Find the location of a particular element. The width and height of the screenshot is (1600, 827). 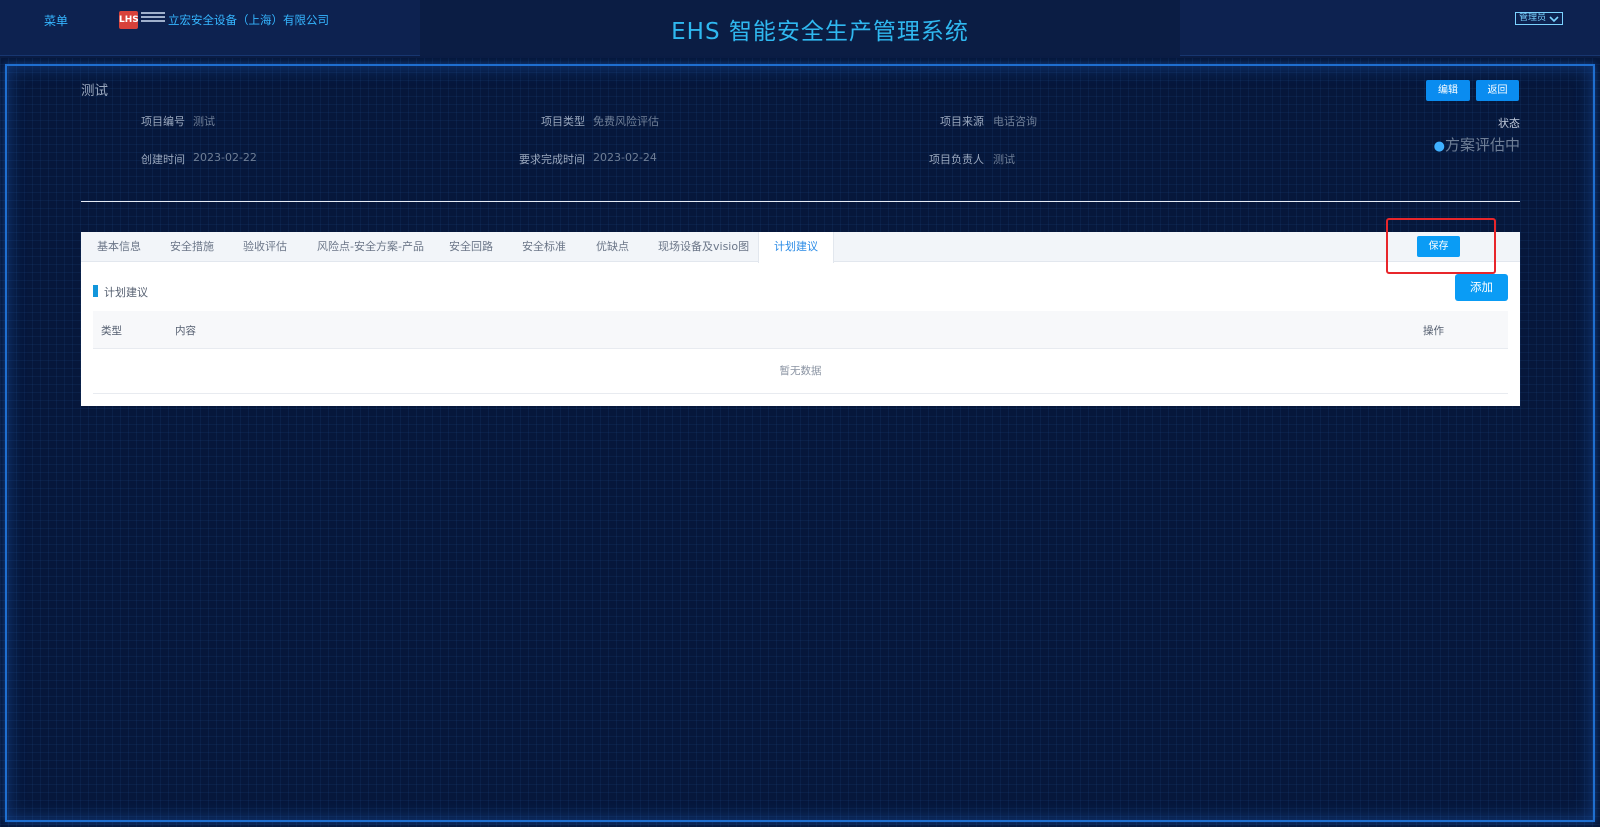

header-divider is located at coordinates (800, 201).